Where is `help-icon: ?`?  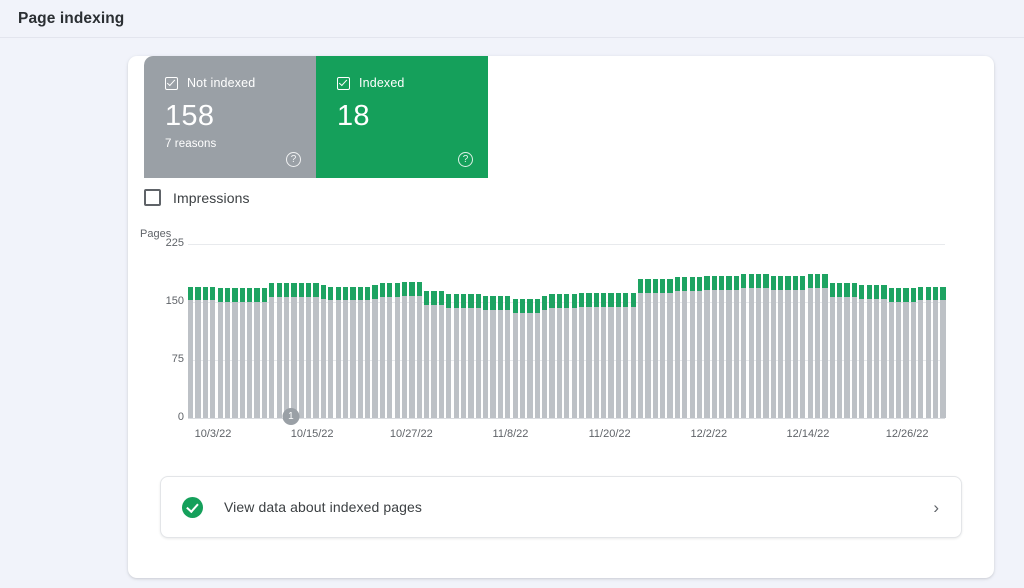
help-icon: ? is located at coordinates (293, 159).